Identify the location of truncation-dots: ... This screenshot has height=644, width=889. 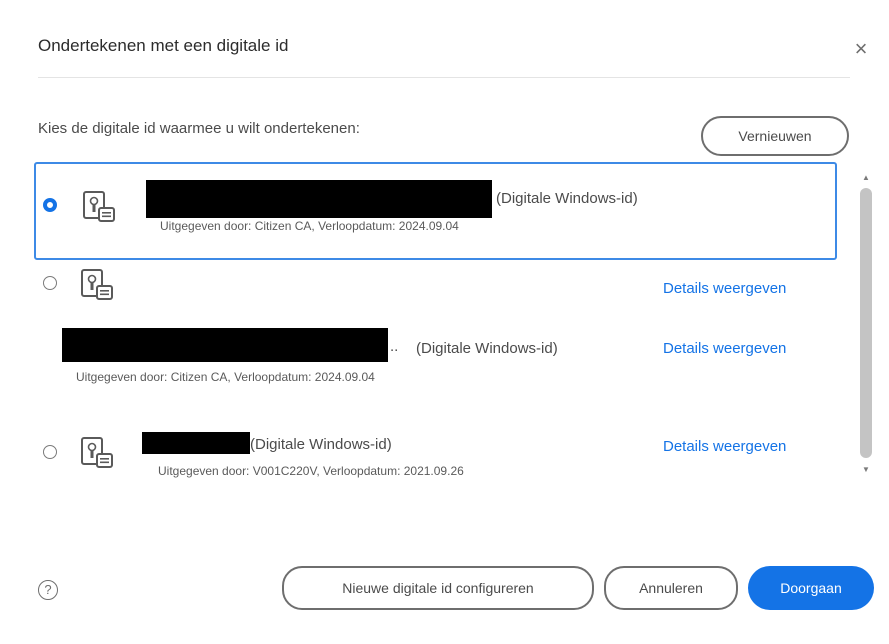
(394, 346).